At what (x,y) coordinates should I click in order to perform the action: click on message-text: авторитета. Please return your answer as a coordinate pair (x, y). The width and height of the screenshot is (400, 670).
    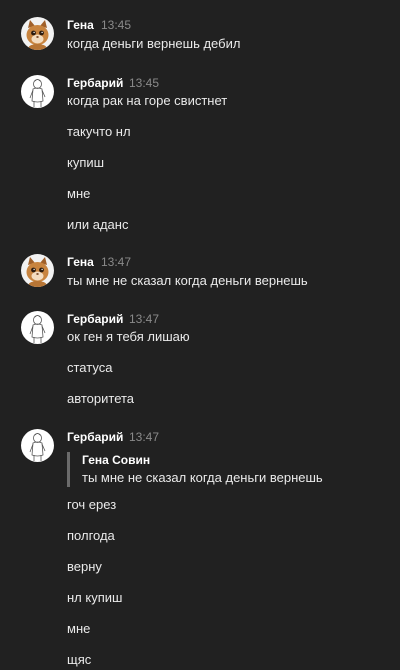
    Looking at the image, I should click on (101, 398).